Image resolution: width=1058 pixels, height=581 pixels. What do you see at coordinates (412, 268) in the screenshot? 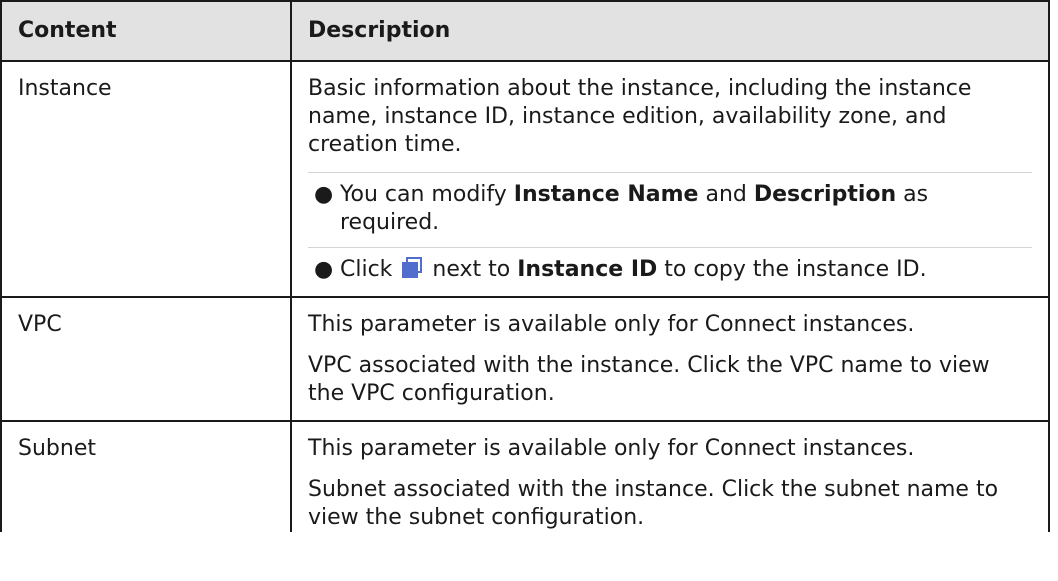
I see `copy-icon` at bounding box center [412, 268].